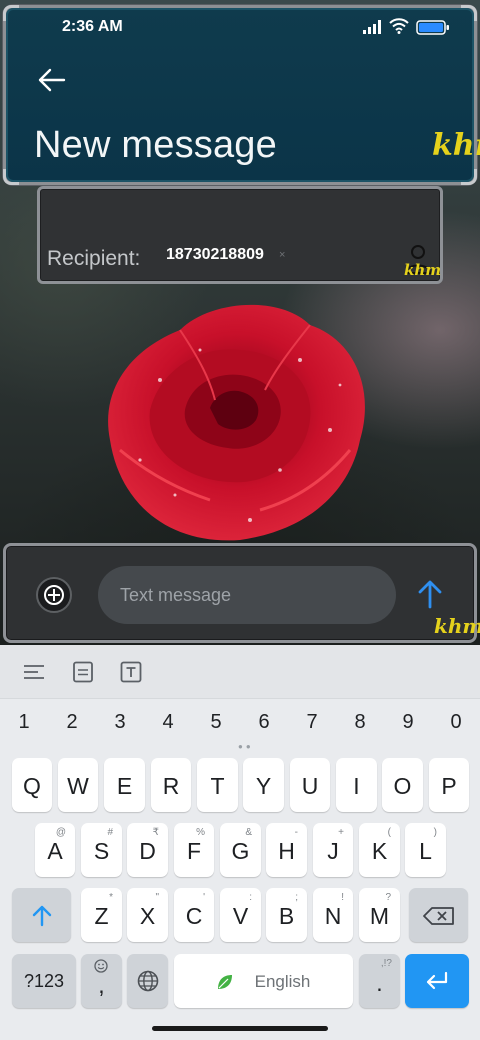 This screenshot has height=1040, width=480. Describe the element at coordinates (379, 915) in the screenshot. I see `key-m: ? M` at that location.